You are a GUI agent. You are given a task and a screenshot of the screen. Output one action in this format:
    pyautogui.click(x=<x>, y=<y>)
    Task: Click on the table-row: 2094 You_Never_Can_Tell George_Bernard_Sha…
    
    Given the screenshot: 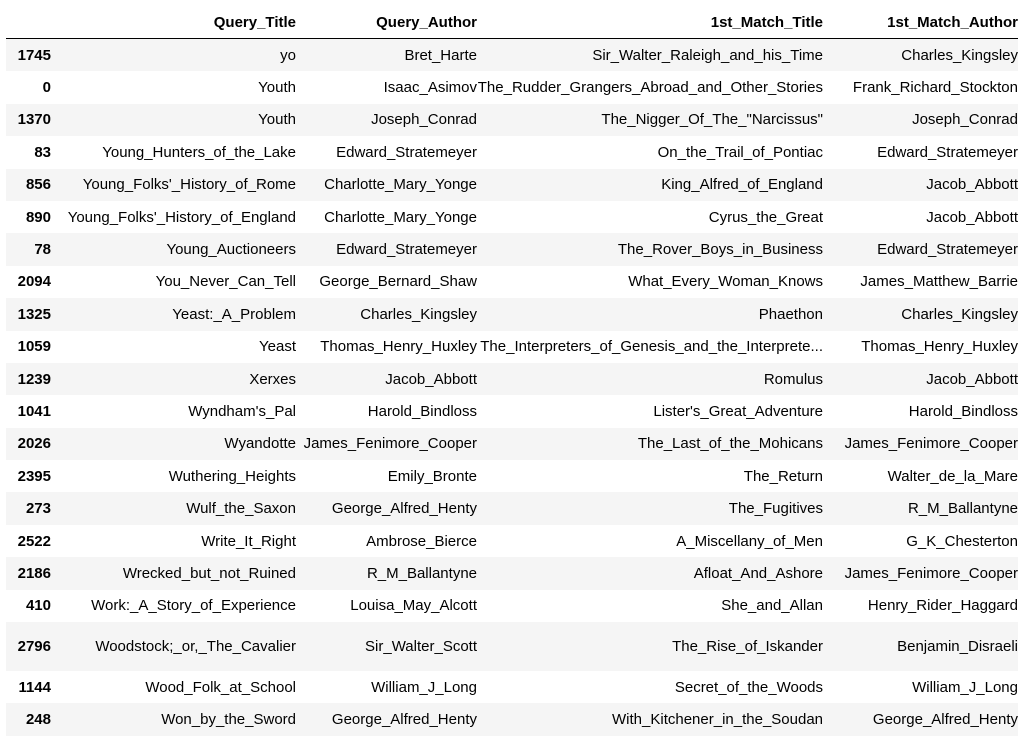 What is the action you would take?
    pyautogui.click(x=512, y=282)
    